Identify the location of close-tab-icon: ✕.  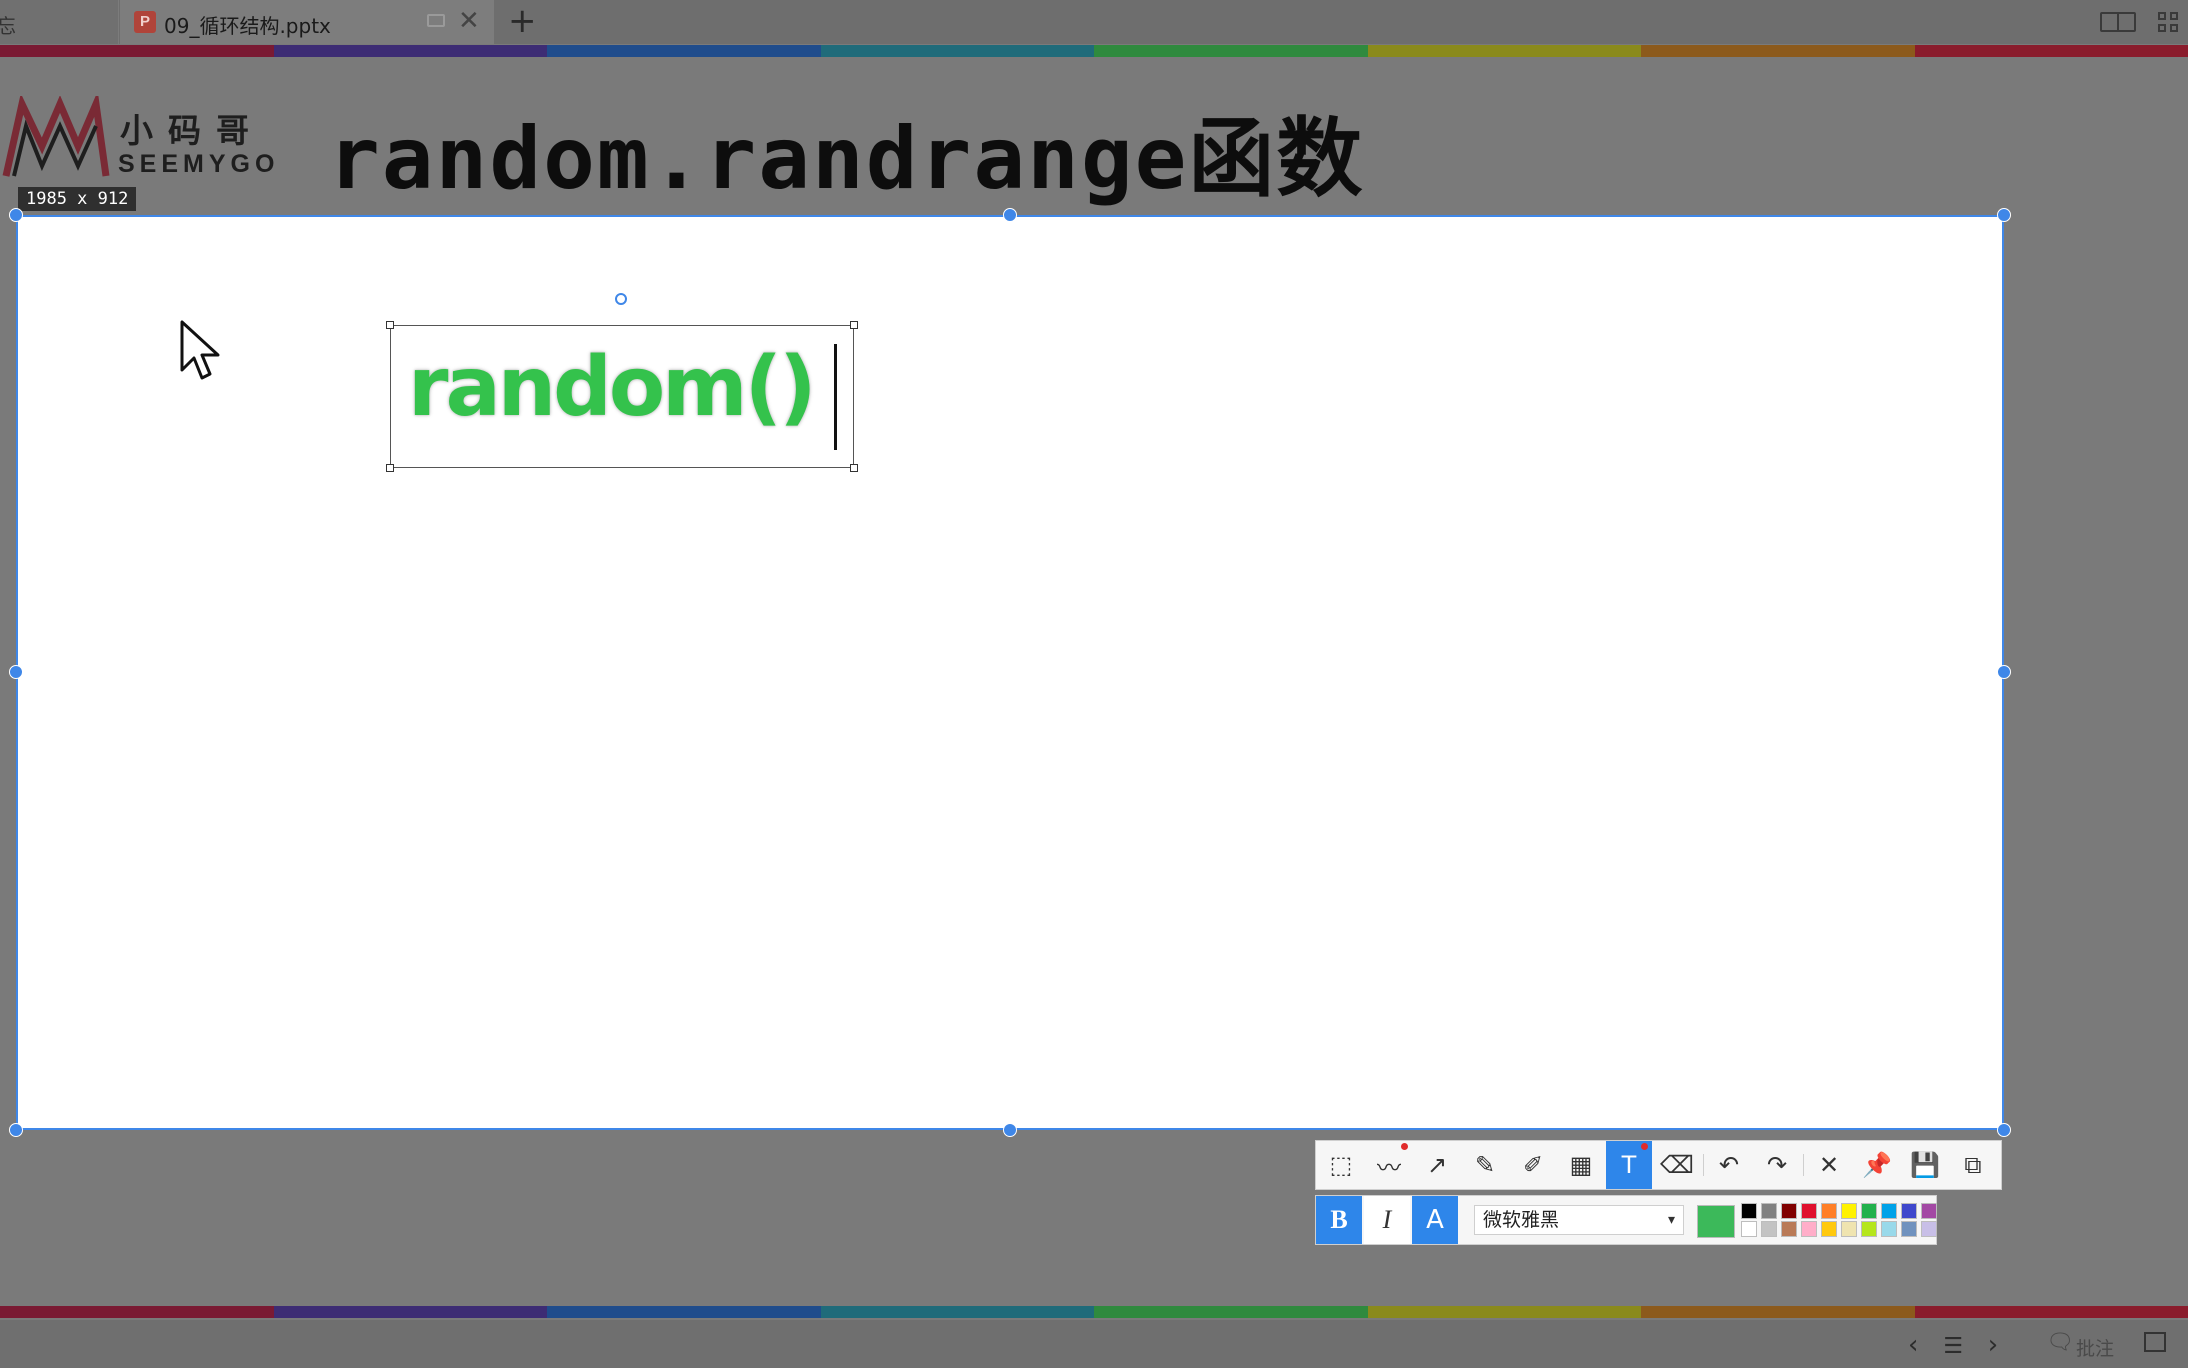
(469, 21).